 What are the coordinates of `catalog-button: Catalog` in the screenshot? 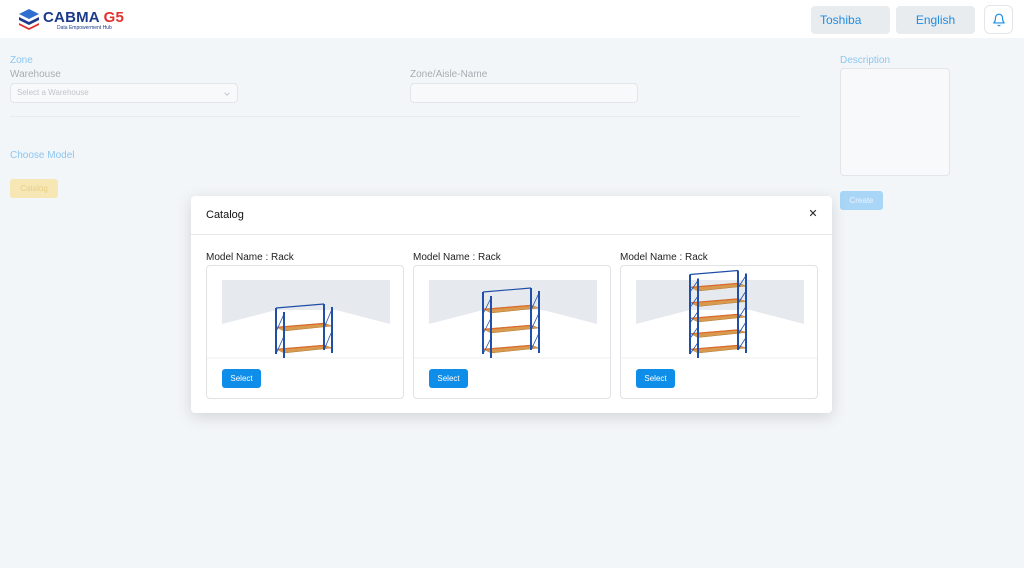 It's located at (34, 188).